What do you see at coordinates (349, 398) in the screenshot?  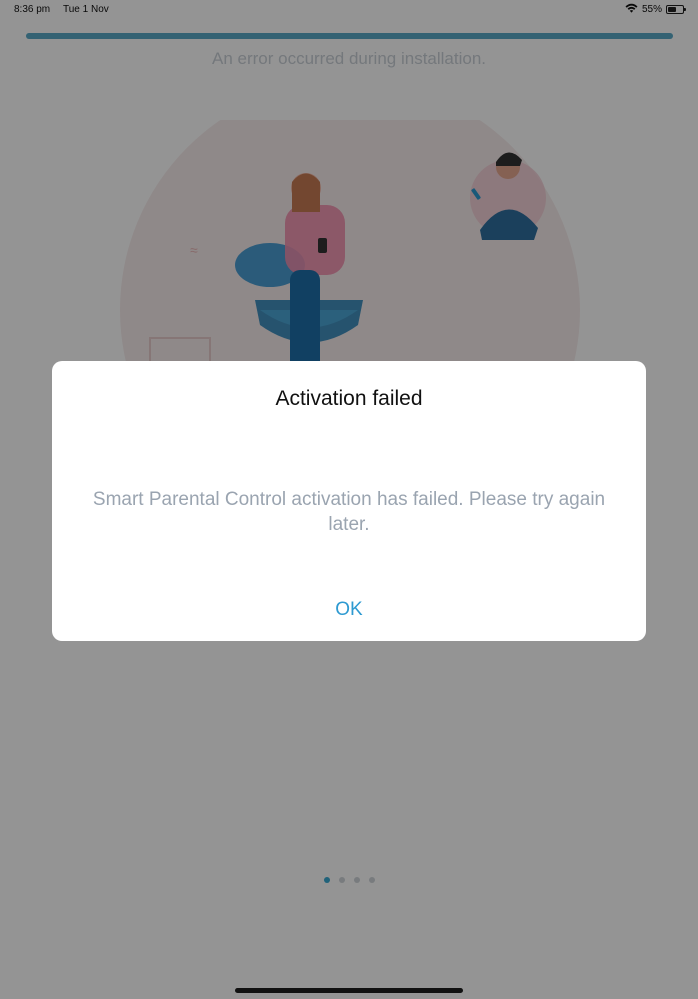 I see `dialog-title: Activation failed` at bounding box center [349, 398].